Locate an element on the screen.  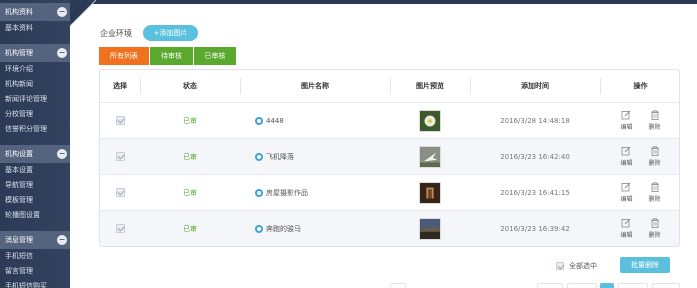
sidebar-item-branches: 分校管理 is located at coordinates (35, 114).